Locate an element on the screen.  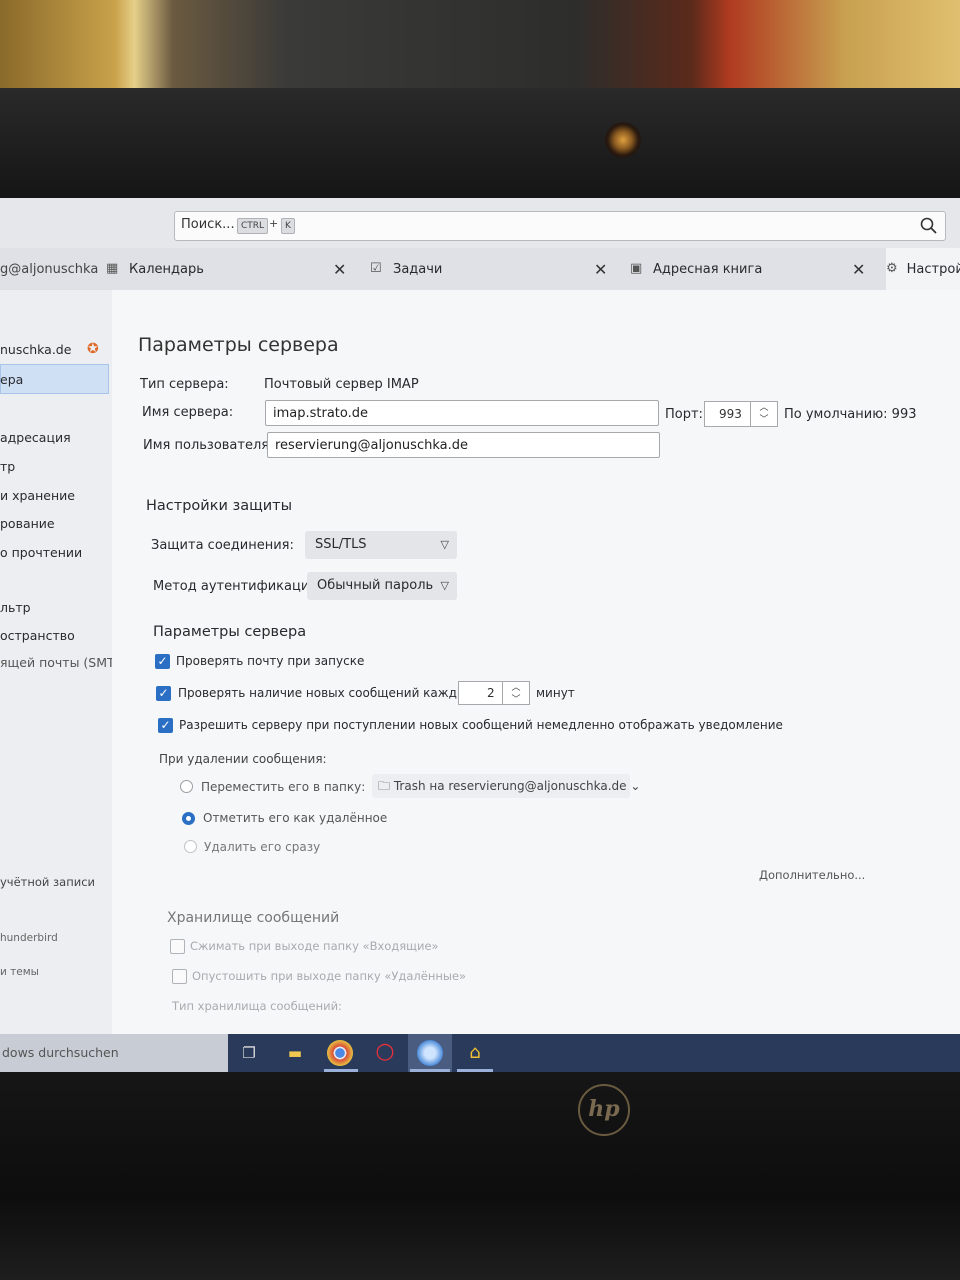
tab-label: g@aljonuschka is located at coordinates (49, 269).